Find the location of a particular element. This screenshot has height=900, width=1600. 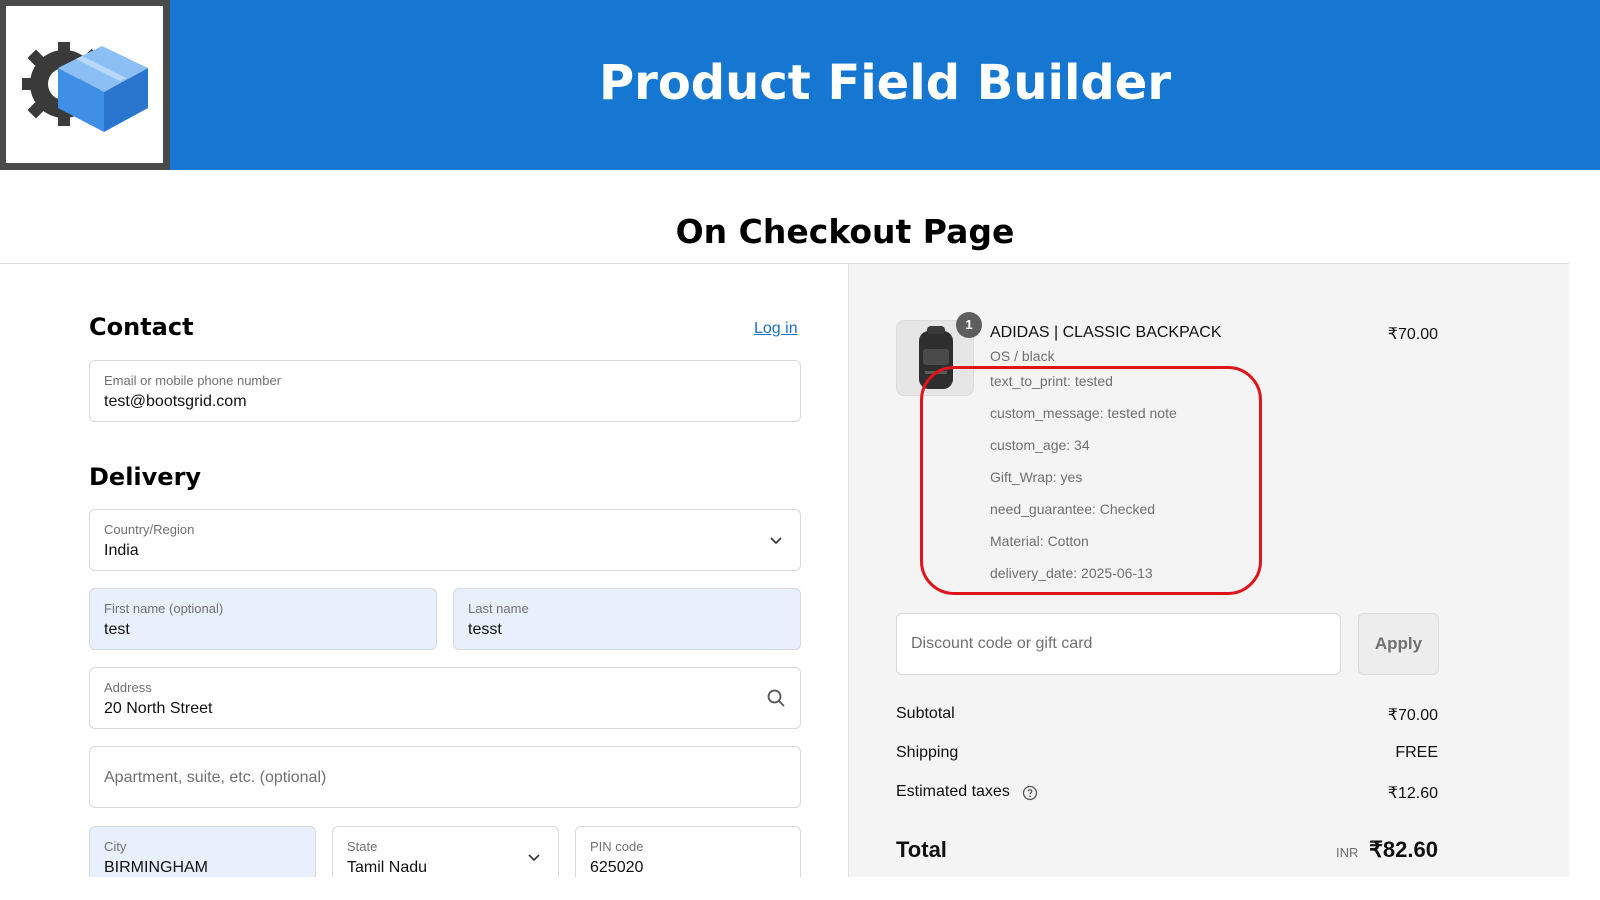

quantity-badge: 1 is located at coordinates (969, 325).